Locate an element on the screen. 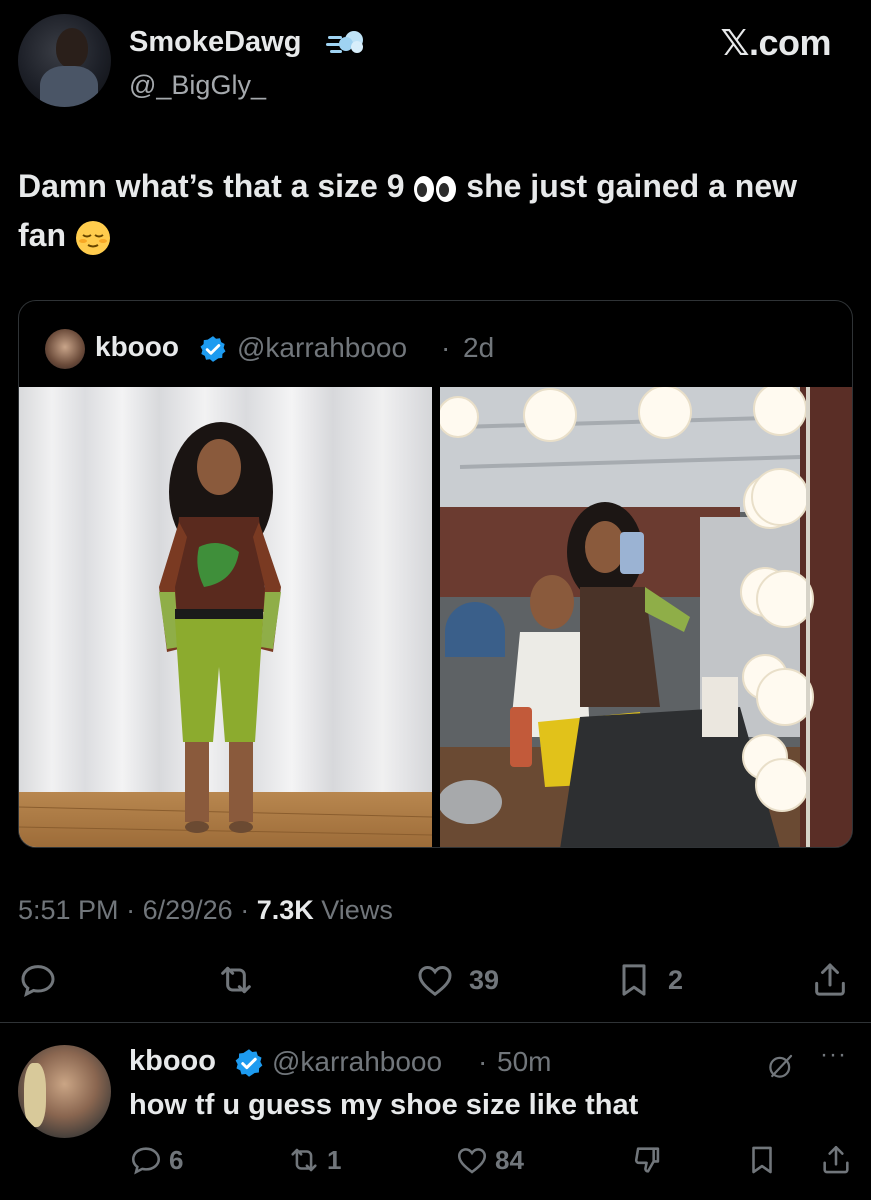 The image size is (871, 1200). reply-action-bar: 6 1 84 is located at coordinates (491, 1161).